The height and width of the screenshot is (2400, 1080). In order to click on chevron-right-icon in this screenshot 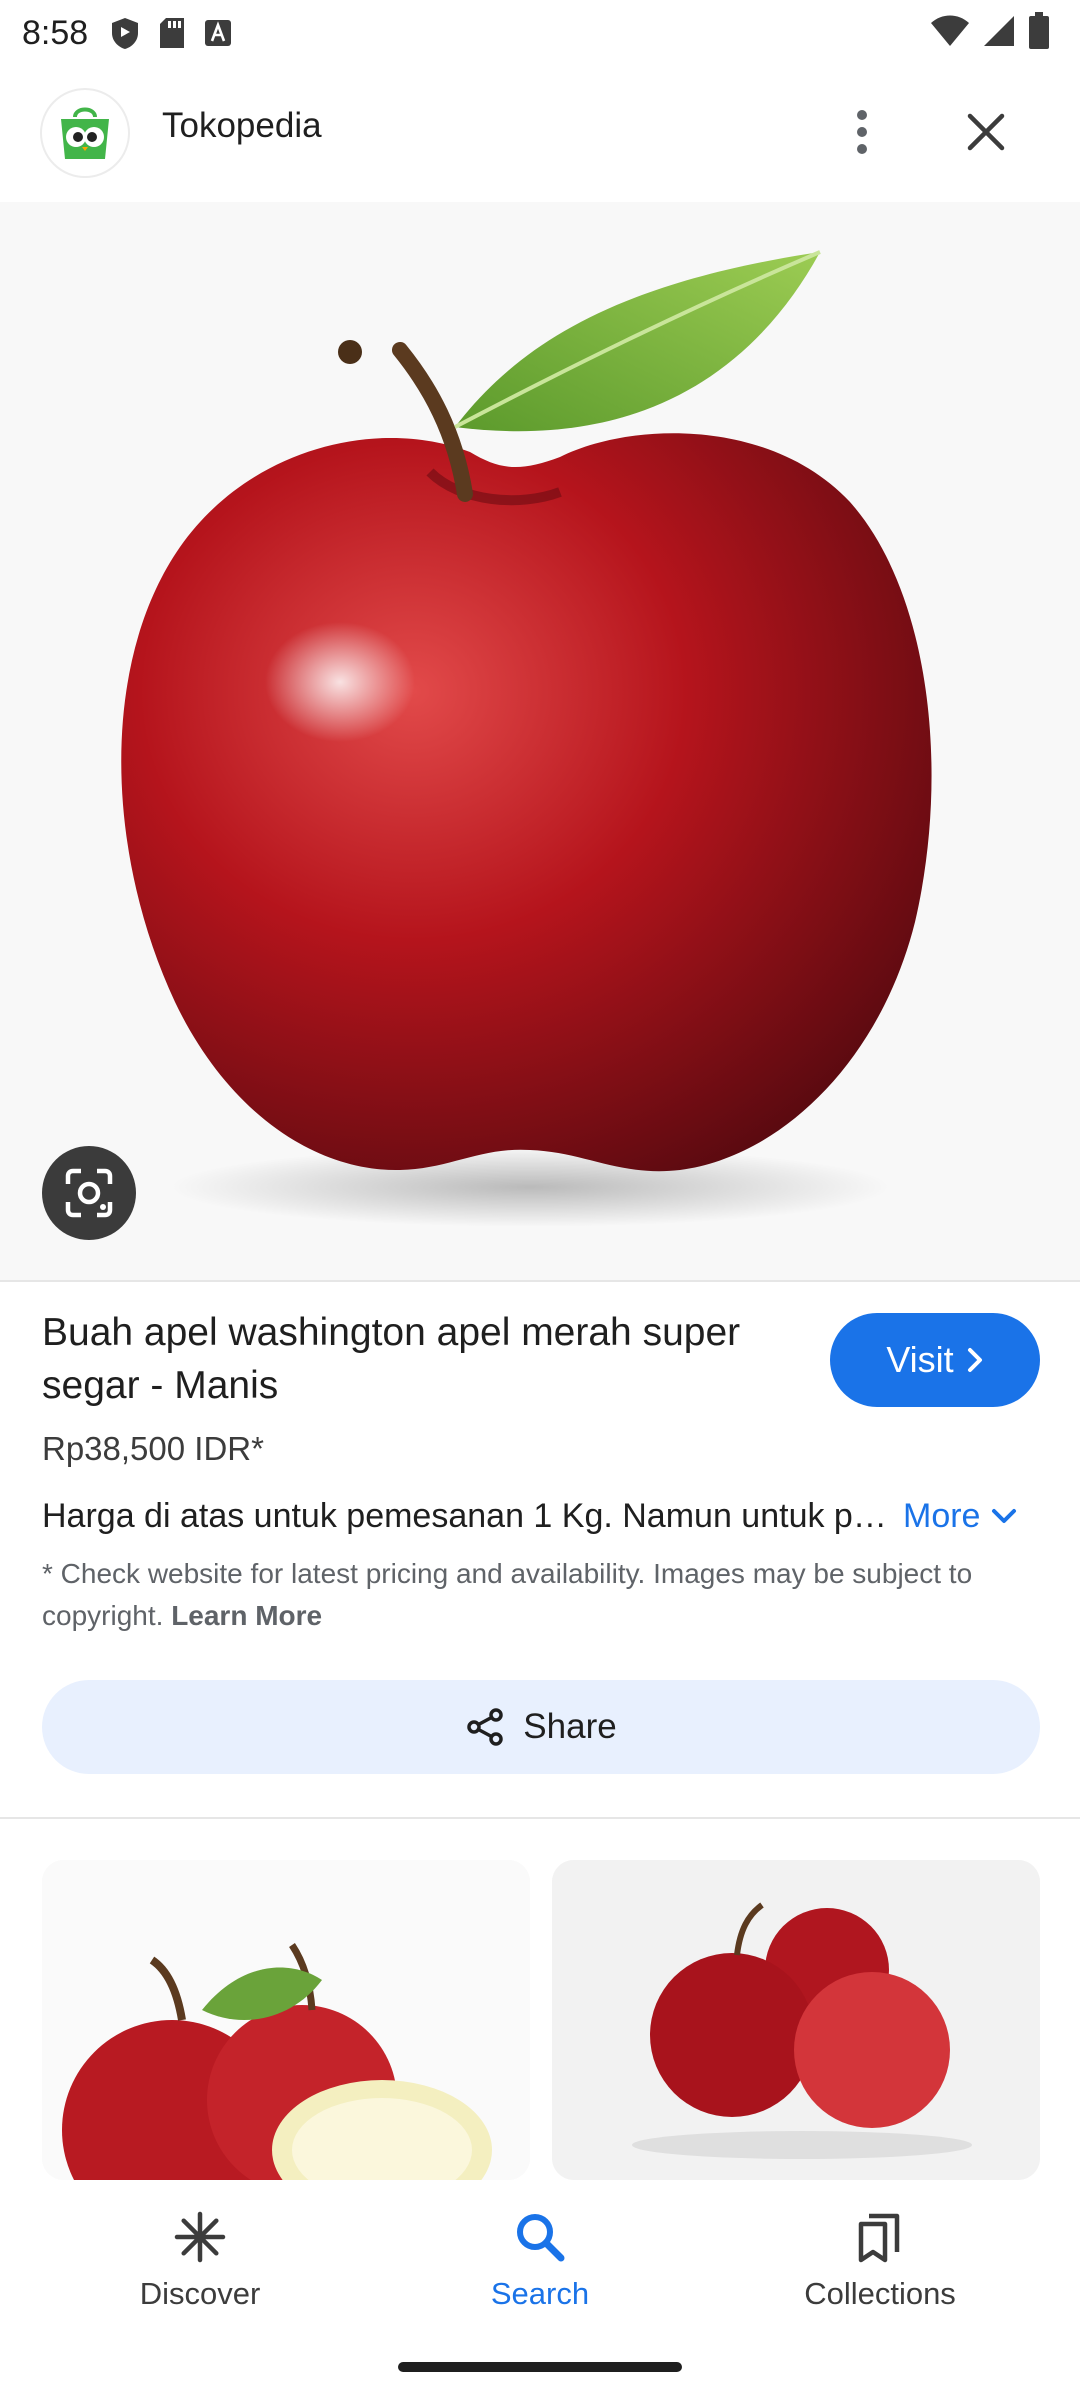, I will do `click(974, 1360)`.